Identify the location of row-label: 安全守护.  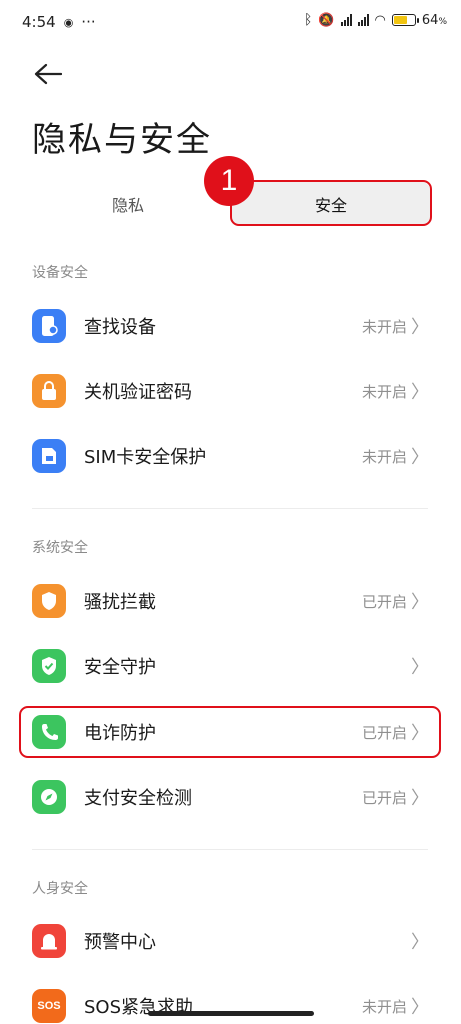
(120, 667).